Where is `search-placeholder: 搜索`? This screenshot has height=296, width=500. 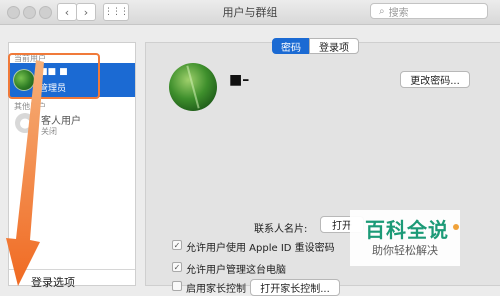 search-placeholder: 搜索 is located at coordinates (398, 13).